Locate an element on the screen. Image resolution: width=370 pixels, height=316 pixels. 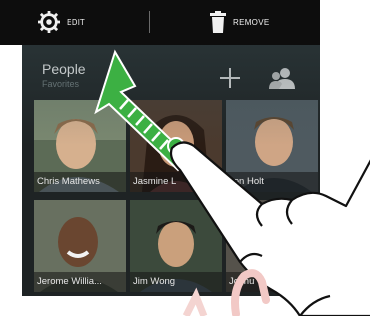
remove-button: REMOVE is located at coordinates (239, 22).